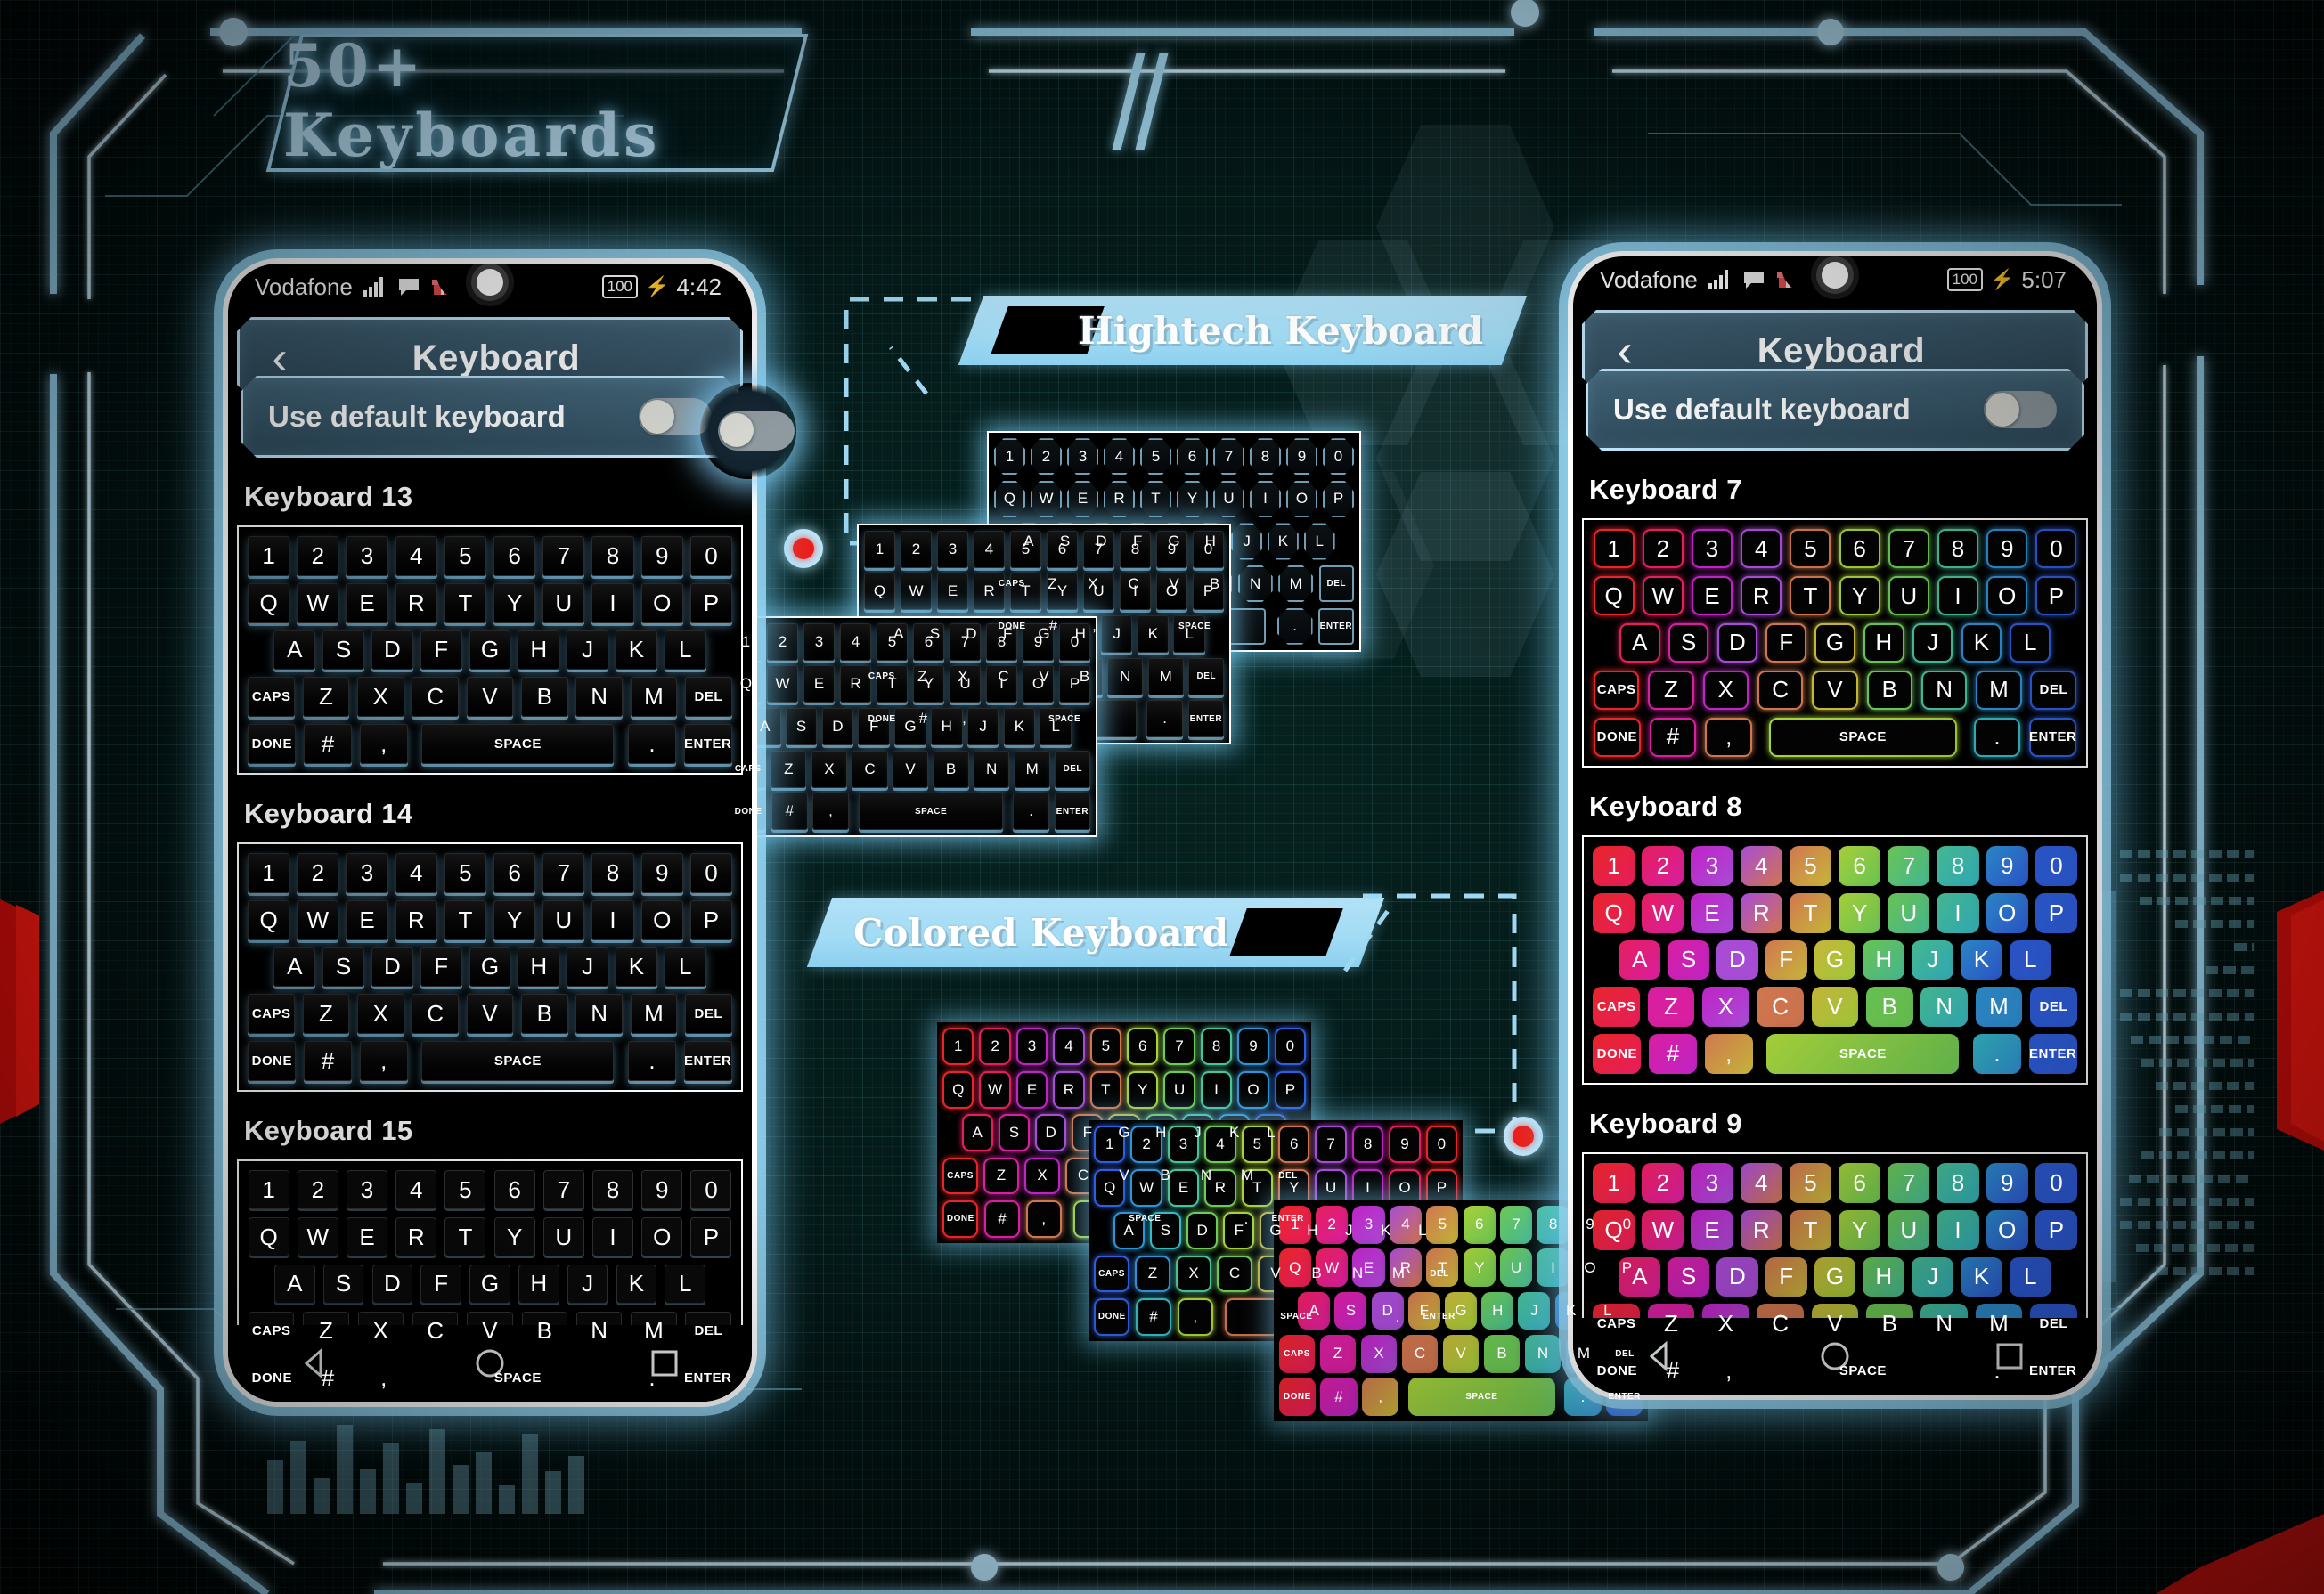 The image size is (2324, 1594). Describe the element at coordinates (1179, 1089) in the screenshot. I see `key-u: U` at that location.